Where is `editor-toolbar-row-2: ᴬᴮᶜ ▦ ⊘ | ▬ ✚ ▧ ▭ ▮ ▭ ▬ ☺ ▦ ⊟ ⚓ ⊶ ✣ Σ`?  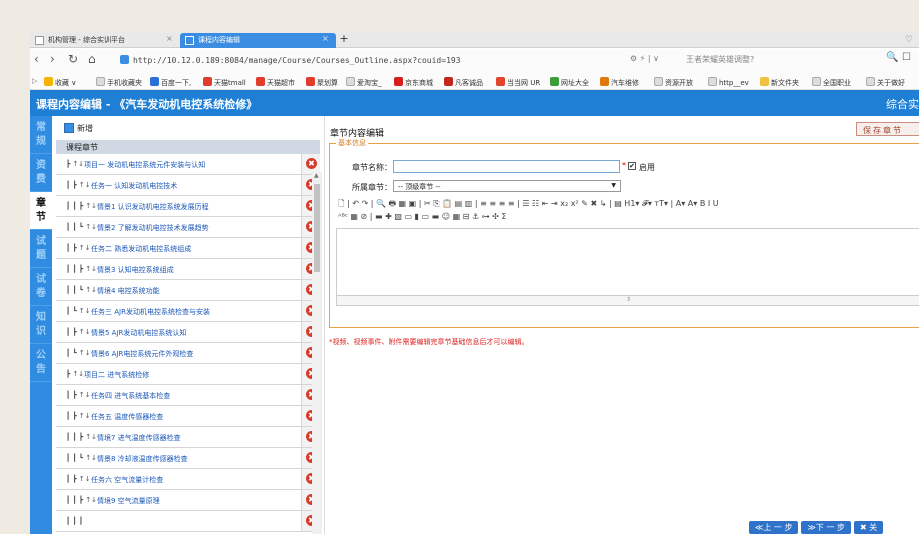
editor-toolbar-row-2: ᴬᴮᶜ ▦ ⊘ | ▬ ✚ ▧ ▭ ▮ ▭ ▬ ☺ ▦ ⊟ ⚓ ⊶ ✣ Σ is located at coordinates (628, 218).